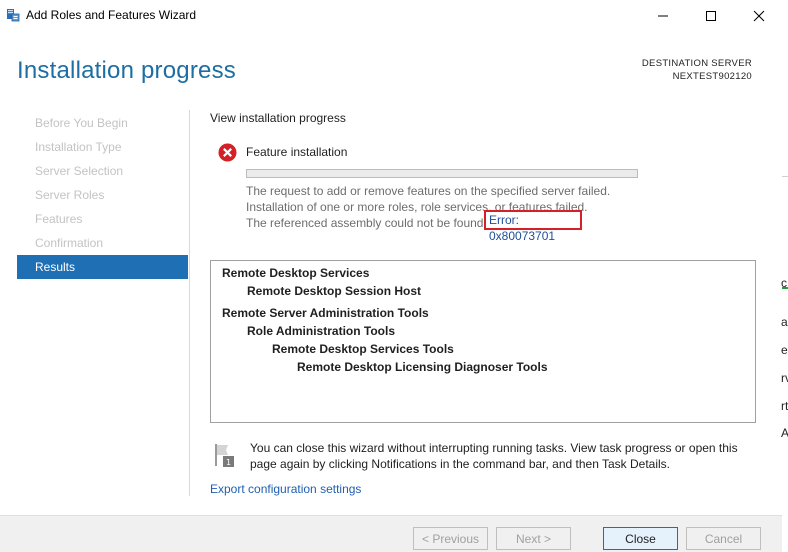 The height and width of the screenshot is (552, 788). Describe the element at coordinates (297, 152) in the screenshot. I see `feature-installation-label: Feature installation` at that location.